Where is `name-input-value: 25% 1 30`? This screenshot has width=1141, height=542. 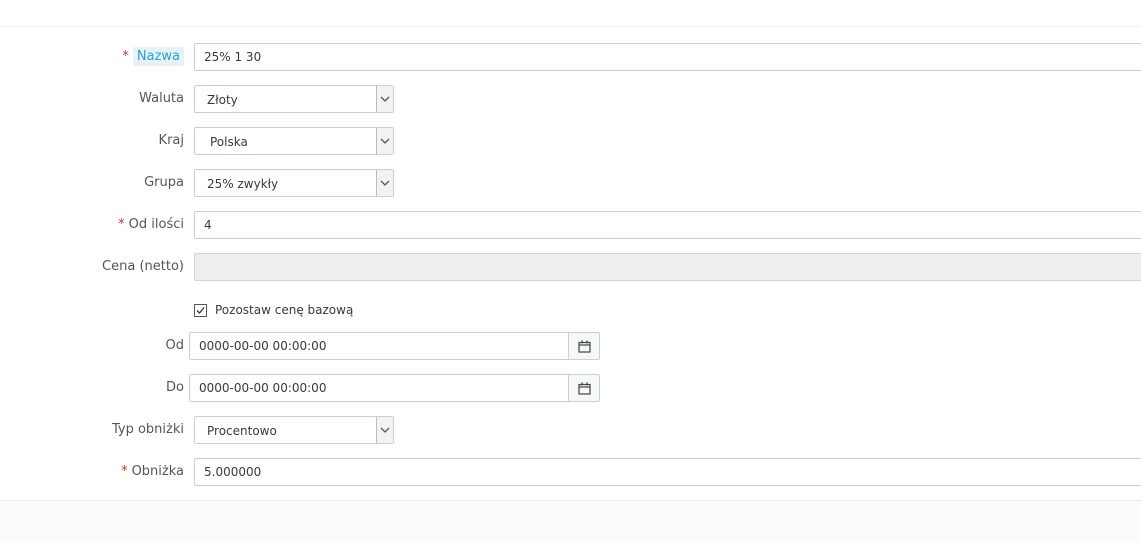
name-input-value: 25% 1 30 is located at coordinates (233, 57).